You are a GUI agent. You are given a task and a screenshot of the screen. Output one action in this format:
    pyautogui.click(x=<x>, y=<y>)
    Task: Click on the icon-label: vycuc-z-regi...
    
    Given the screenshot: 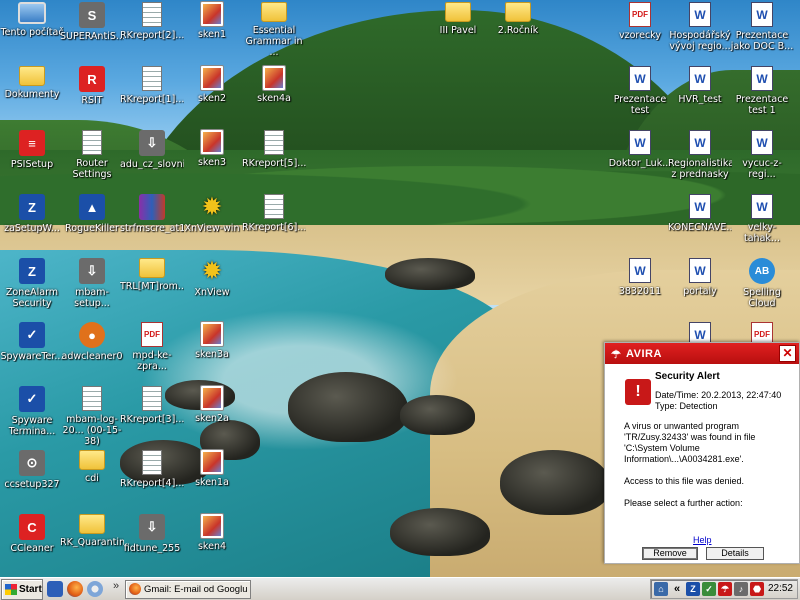 What is the action you would take?
    pyautogui.click(x=762, y=169)
    